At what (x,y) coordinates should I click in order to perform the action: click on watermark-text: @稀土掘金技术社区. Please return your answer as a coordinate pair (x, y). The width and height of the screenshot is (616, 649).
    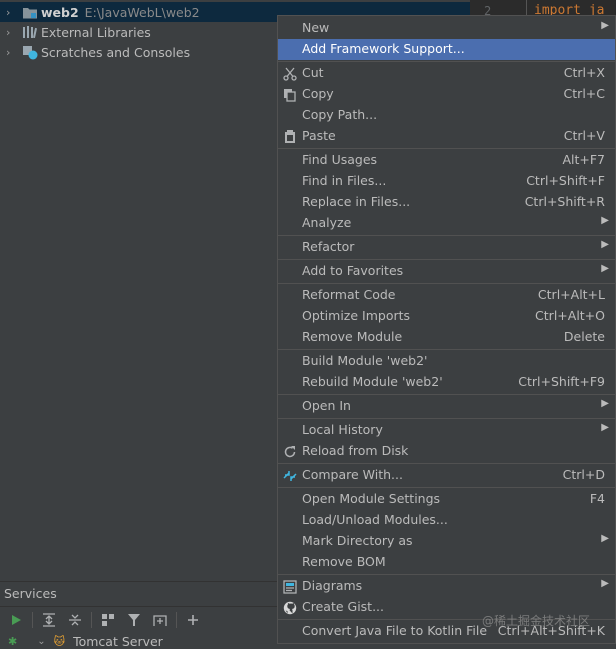
    Looking at the image, I should click on (536, 621).